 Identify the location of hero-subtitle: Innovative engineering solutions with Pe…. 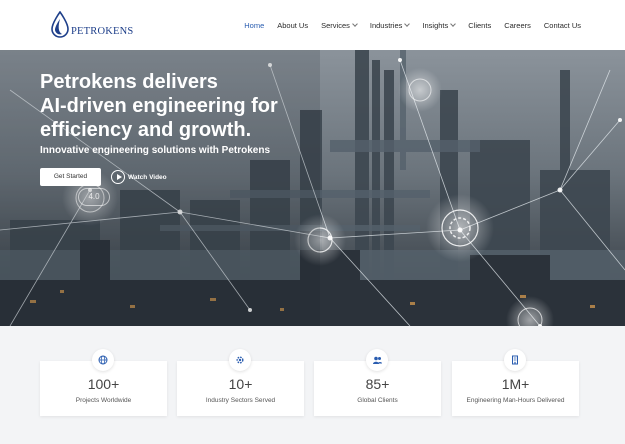
(155, 150).